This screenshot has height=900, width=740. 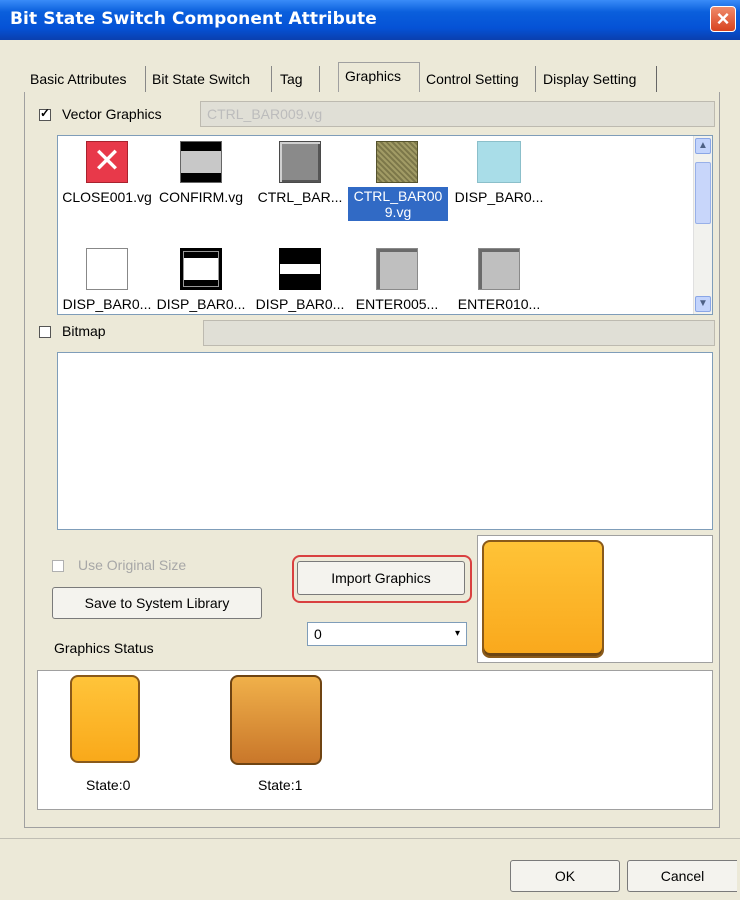 What do you see at coordinates (597, 79) in the screenshot?
I see `tab-display-setting: Display Setting` at bounding box center [597, 79].